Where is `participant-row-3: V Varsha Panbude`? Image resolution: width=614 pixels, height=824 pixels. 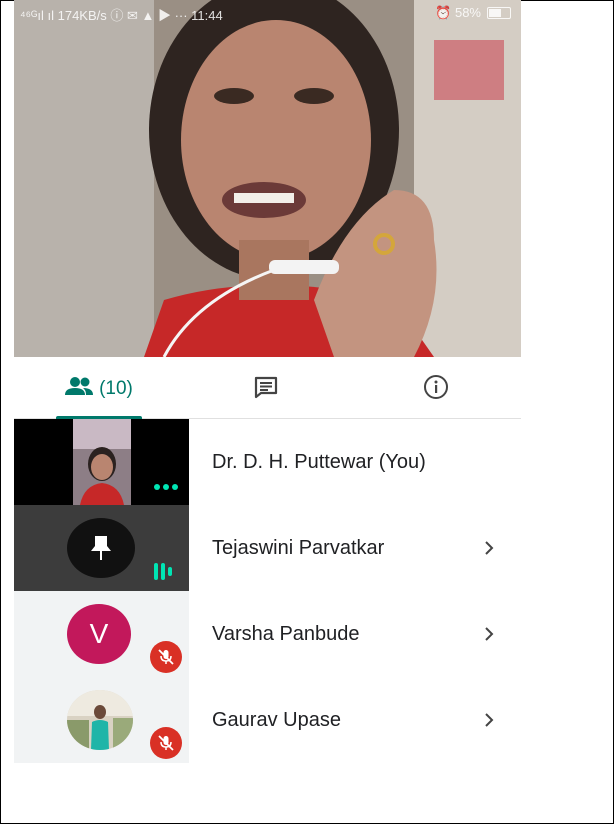
participant-row-3: V Varsha Panbude is located at coordinates (267, 634).